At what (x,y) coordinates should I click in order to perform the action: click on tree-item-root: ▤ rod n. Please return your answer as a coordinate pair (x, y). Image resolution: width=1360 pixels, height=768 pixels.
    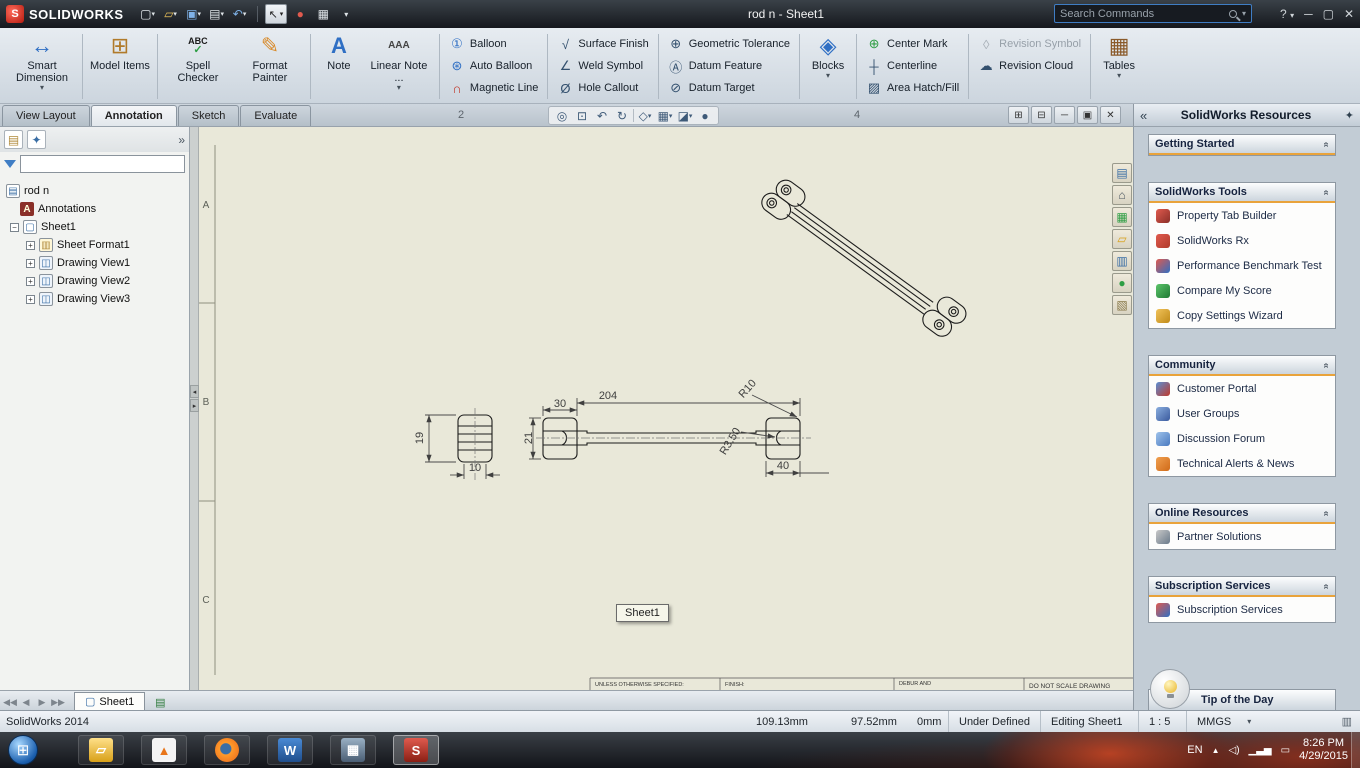
    Looking at the image, I should click on (94, 191).